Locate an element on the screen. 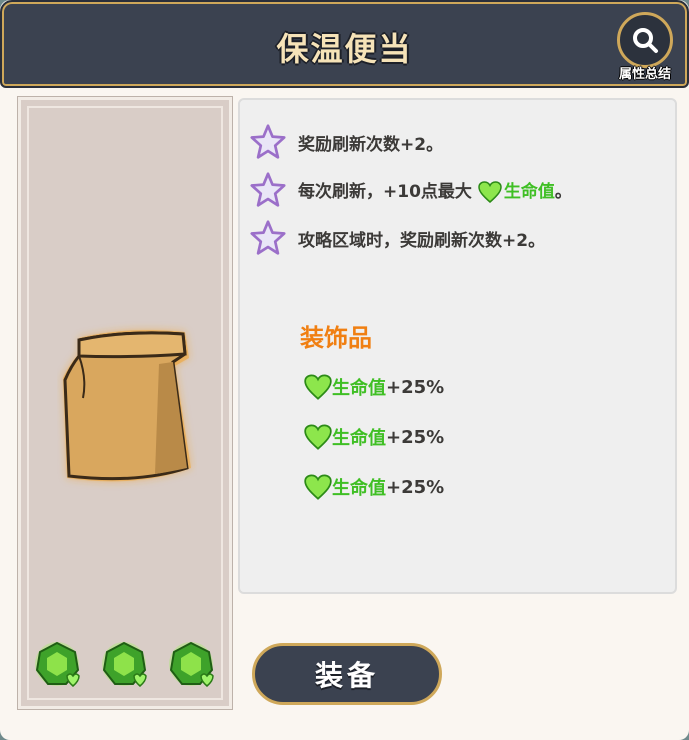 The width and height of the screenshot is (689, 740). item-title: 保温便当 is located at coordinates (344, 49).